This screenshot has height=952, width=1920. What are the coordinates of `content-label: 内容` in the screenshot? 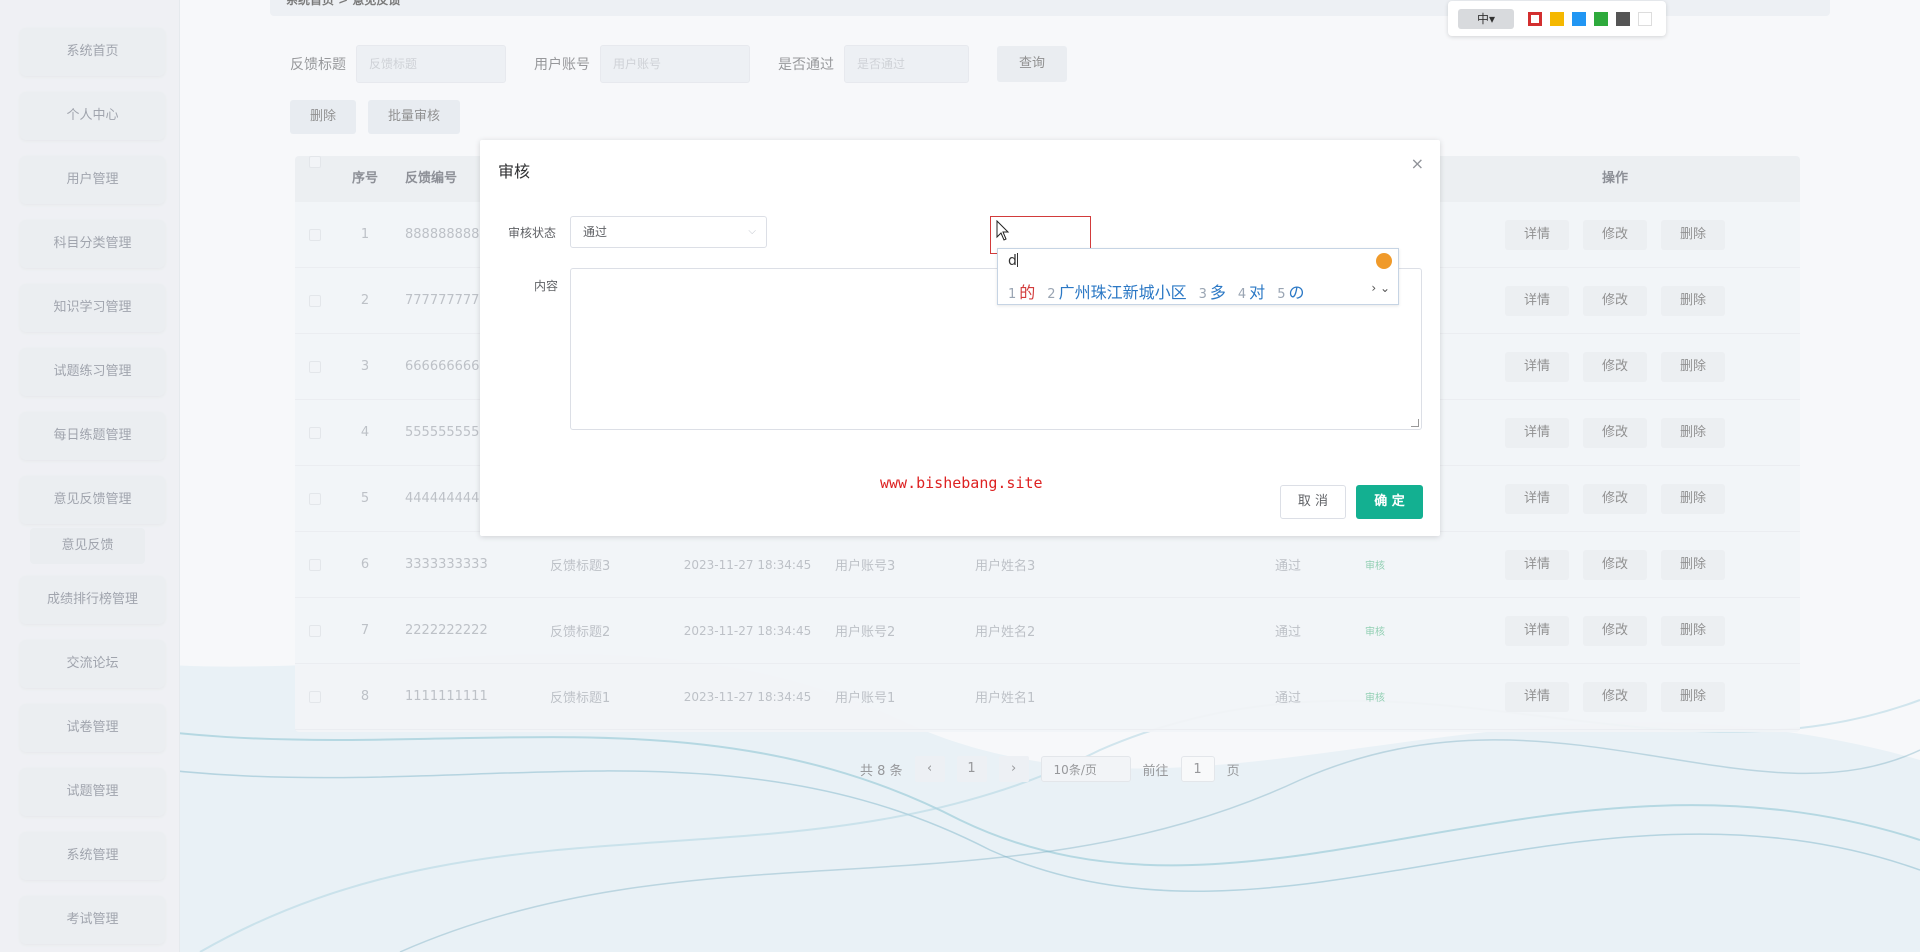 It's located at (546, 286).